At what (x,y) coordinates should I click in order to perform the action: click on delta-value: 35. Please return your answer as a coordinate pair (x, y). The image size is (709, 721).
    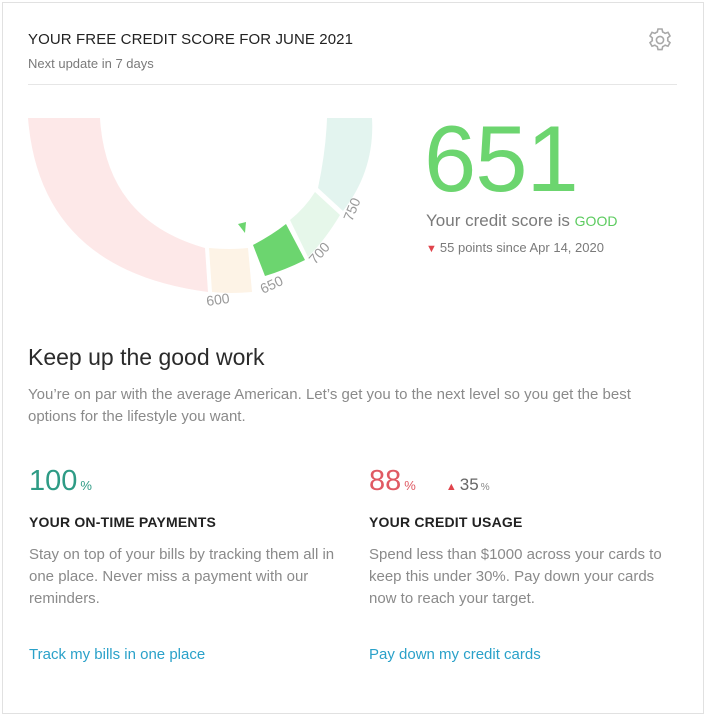
    Looking at the image, I should click on (469, 484).